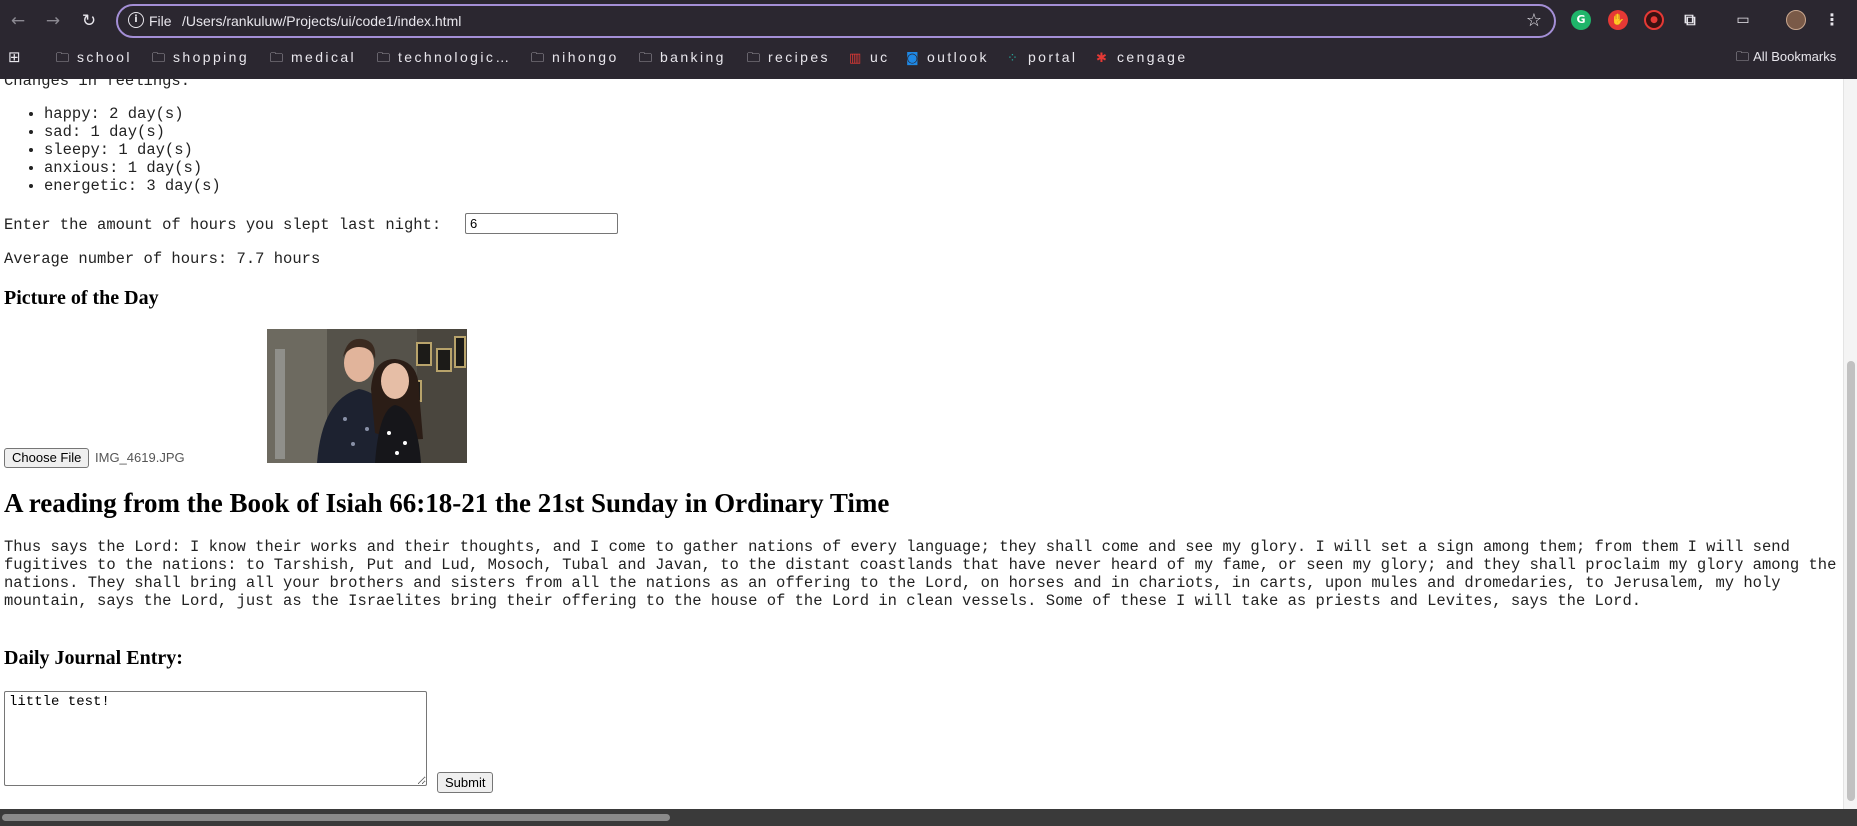 Image resolution: width=1857 pixels, height=826 pixels. Describe the element at coordinates (1743, 20) in the screenshot. I see `media-control-icon: ▭` at that location.